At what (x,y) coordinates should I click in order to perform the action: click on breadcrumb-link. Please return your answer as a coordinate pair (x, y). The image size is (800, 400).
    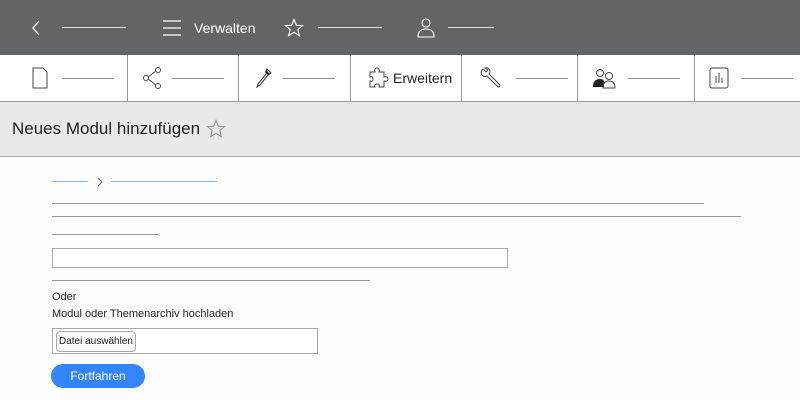
    Looking at the image, I should click on (70, 181).